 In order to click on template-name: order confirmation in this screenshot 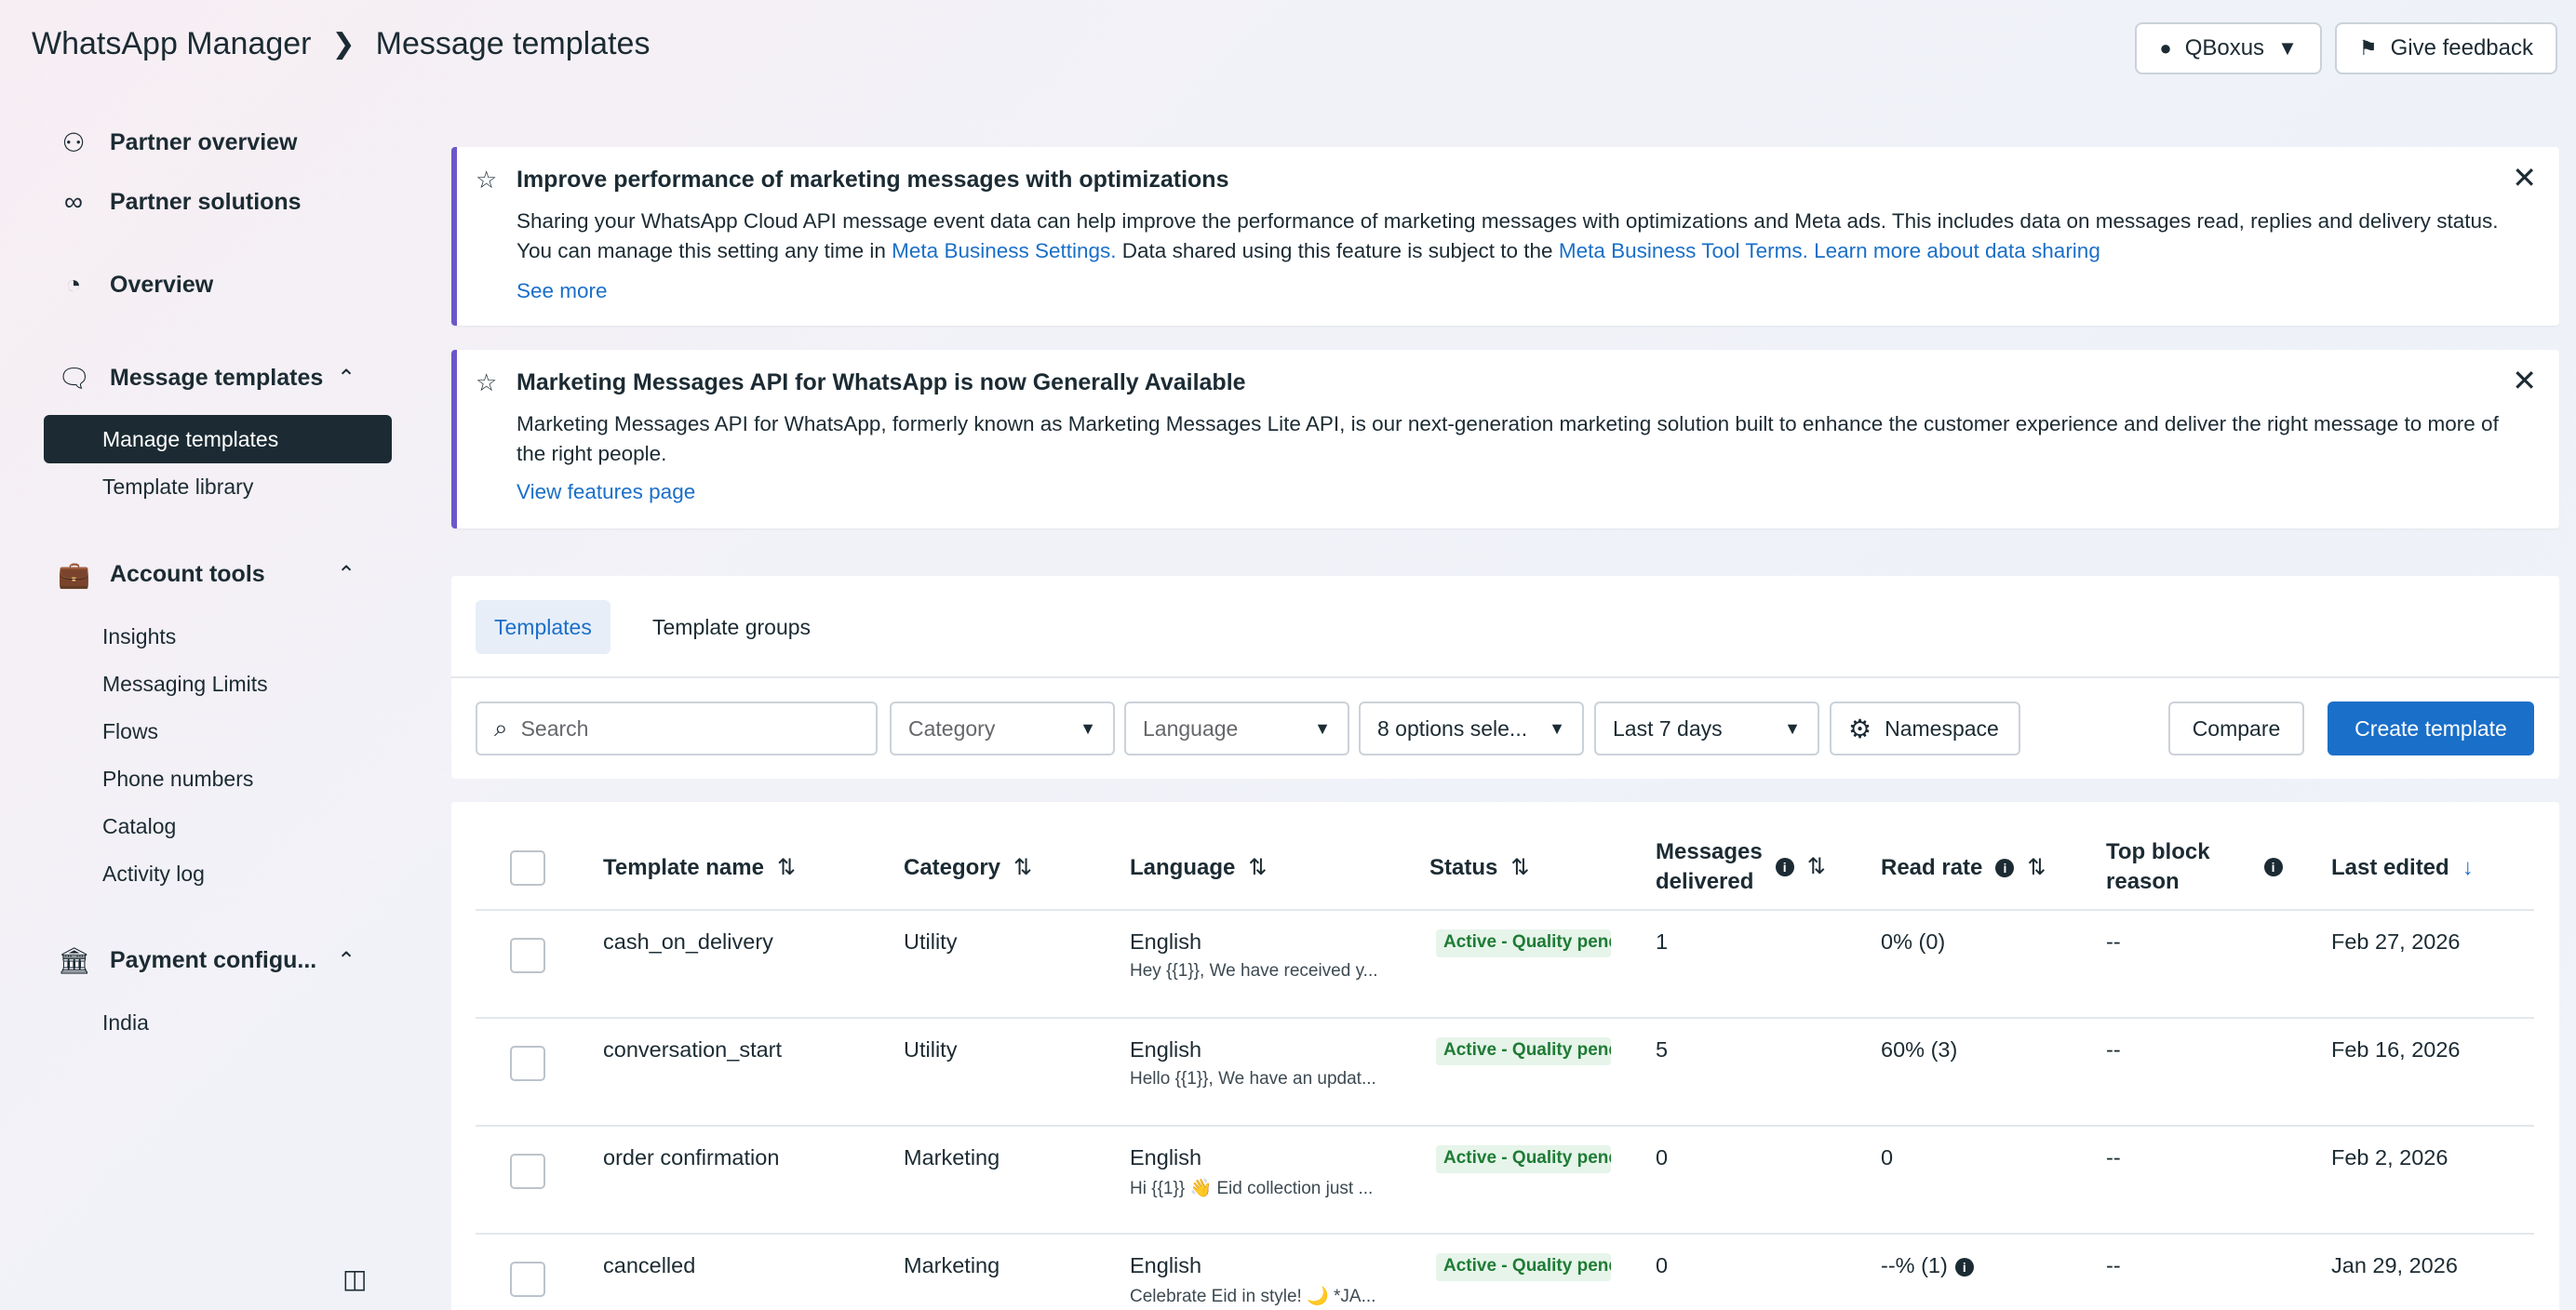, I will do `click(691, 1157)`.